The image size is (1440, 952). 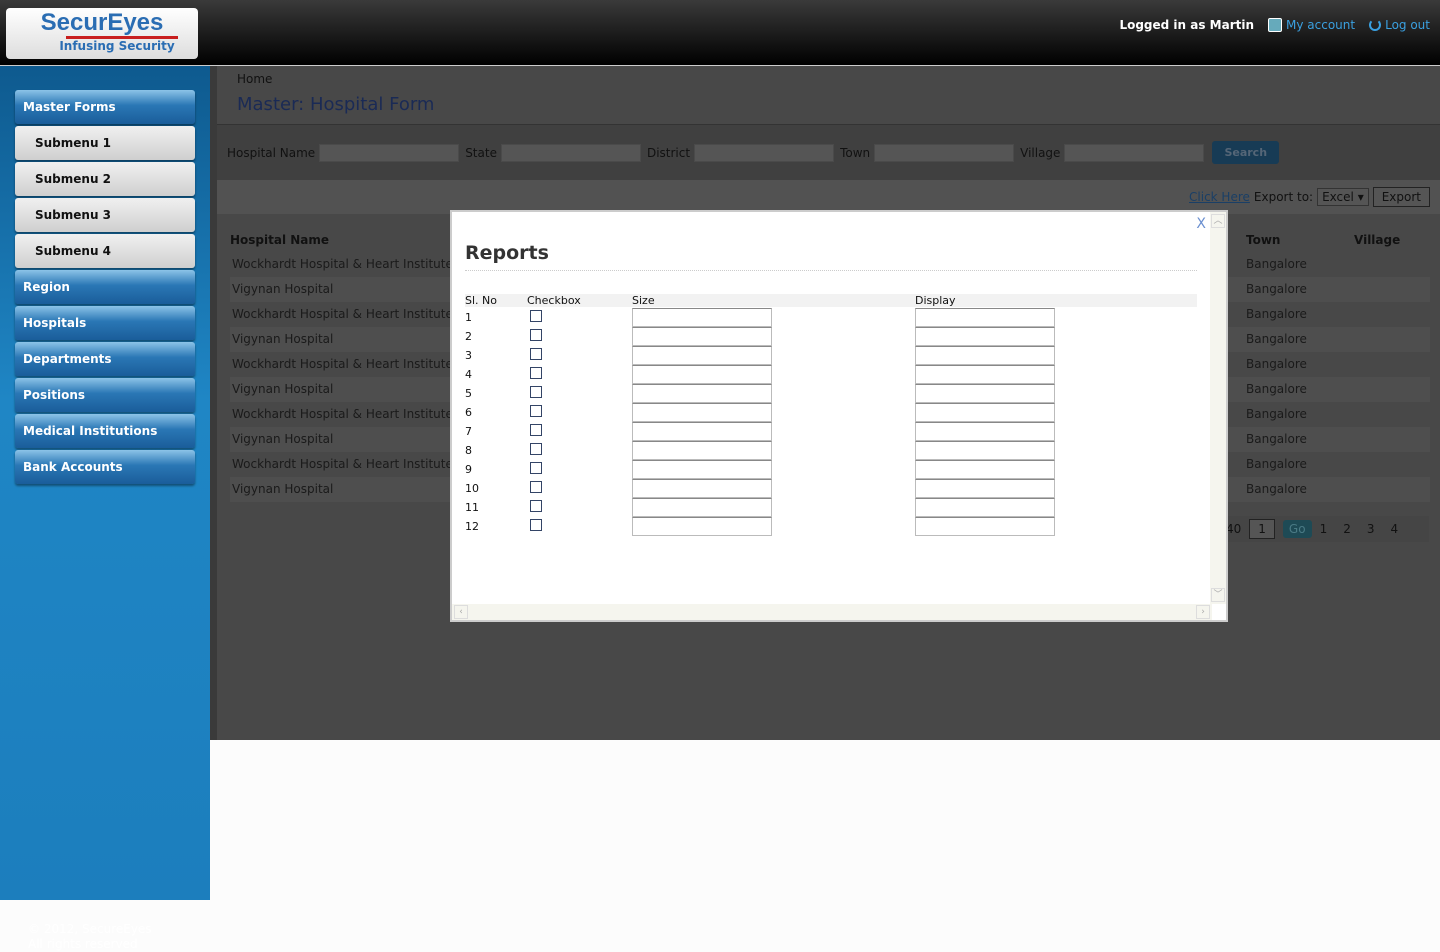 What do you see at coordinates (1394, 529) in the screenshot?
I see `page-link: 4` at bounding box center [1394, 529].